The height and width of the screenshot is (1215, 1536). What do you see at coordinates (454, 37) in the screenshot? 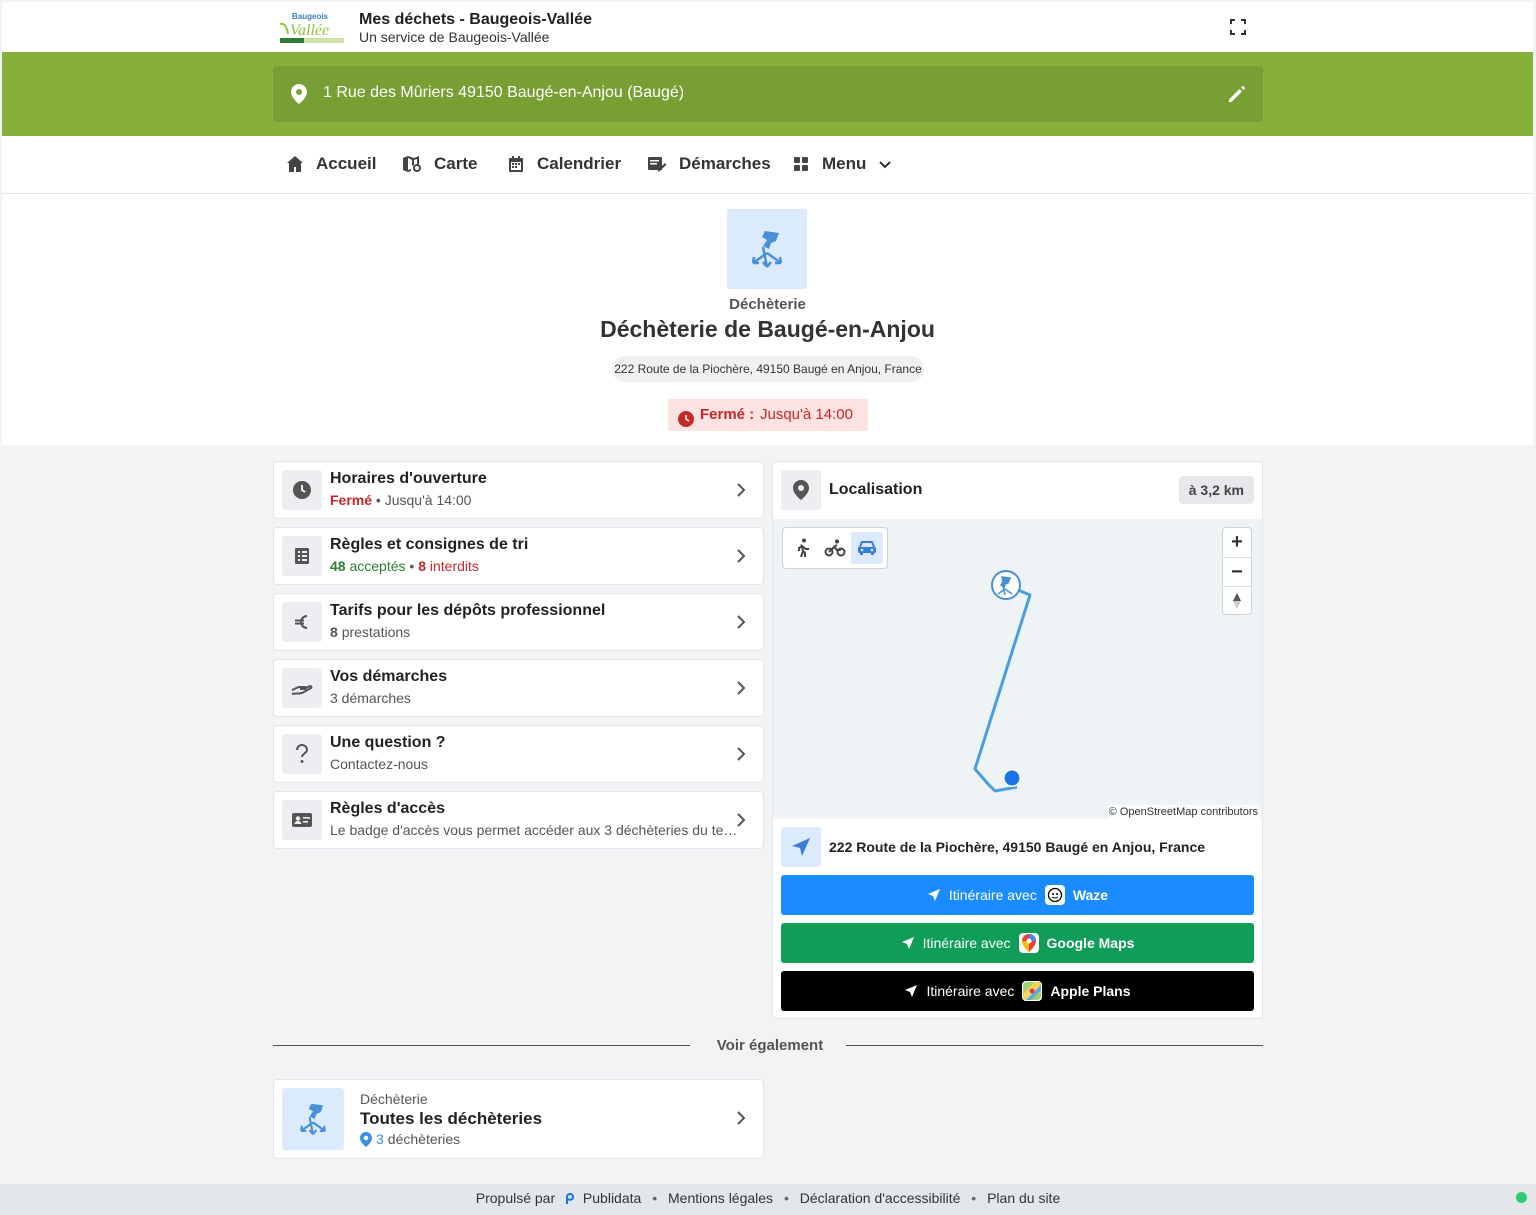
I see `app-subtitle: Un service de Baugeois-Vallée` at bounding box center [454, 37].